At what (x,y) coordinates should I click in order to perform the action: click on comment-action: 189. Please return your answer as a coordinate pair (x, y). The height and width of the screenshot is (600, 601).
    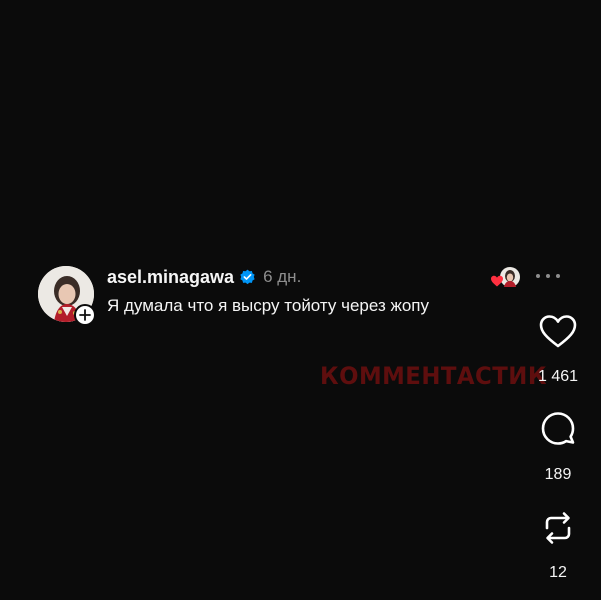
    Looking at the image, I should click on (558, 447).